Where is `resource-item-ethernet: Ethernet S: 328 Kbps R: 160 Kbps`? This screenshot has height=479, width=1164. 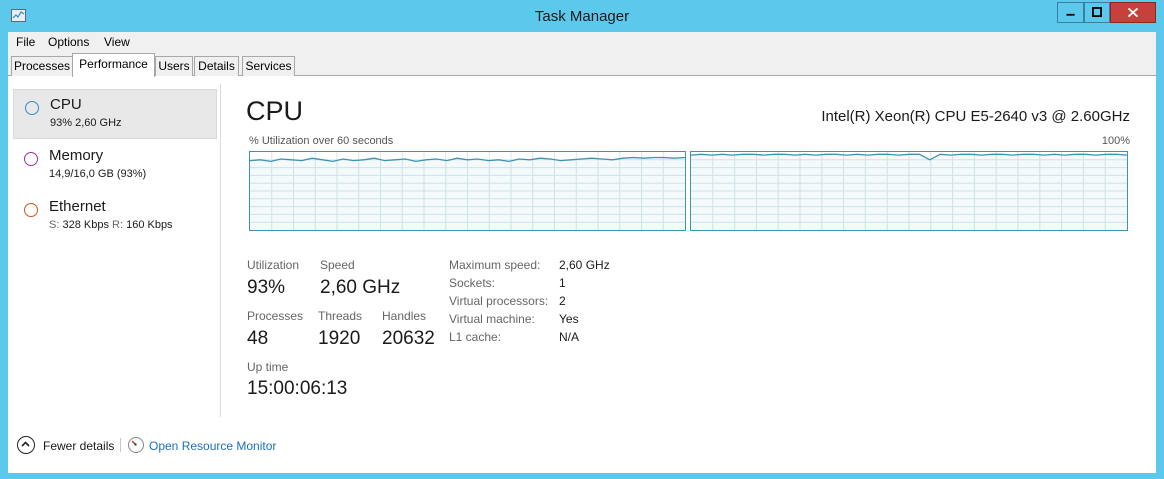
resource-item-ethernet: Ethernet S: 328 Kbps R: 160 Kbps is located at coordinates (115, 217).